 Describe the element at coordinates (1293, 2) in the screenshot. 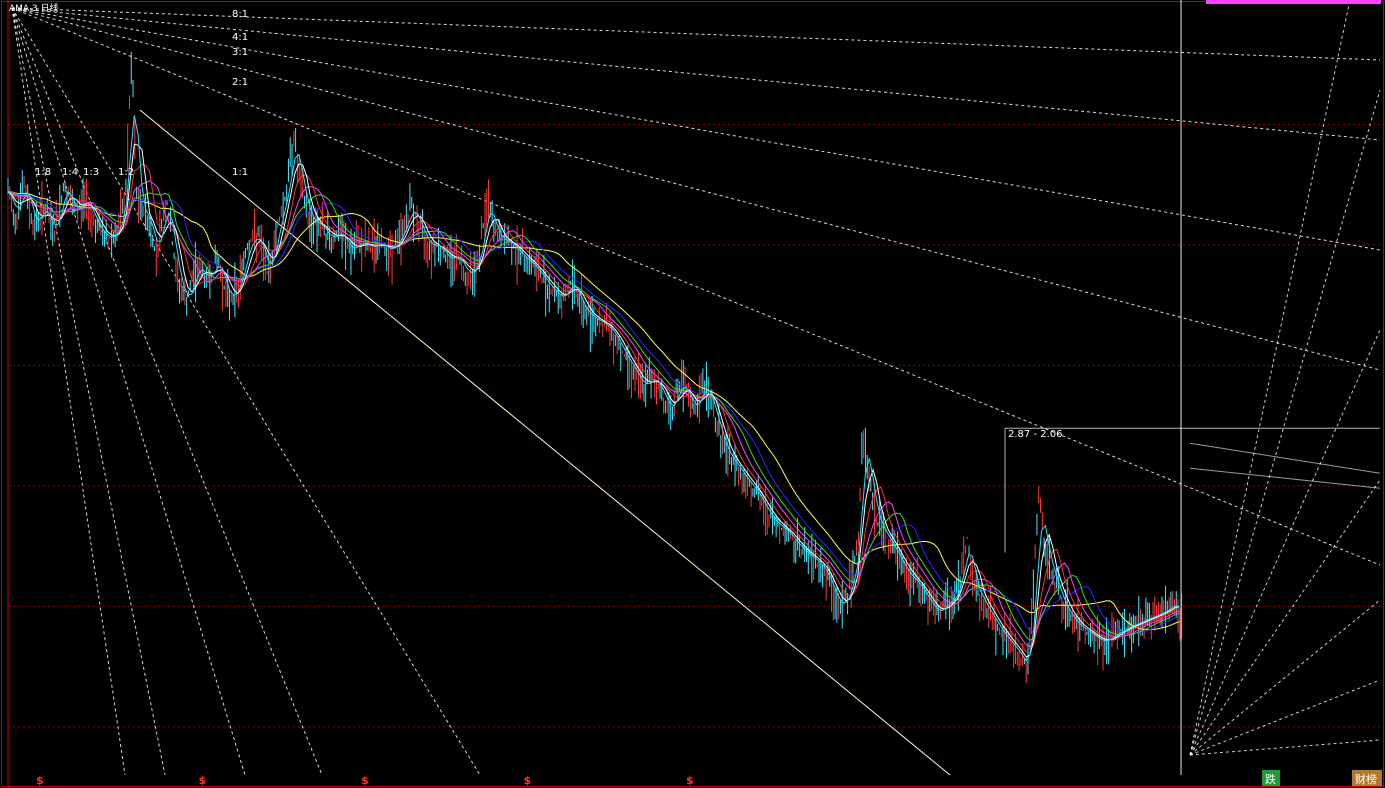

I see `top-indicator-bar` at that location.